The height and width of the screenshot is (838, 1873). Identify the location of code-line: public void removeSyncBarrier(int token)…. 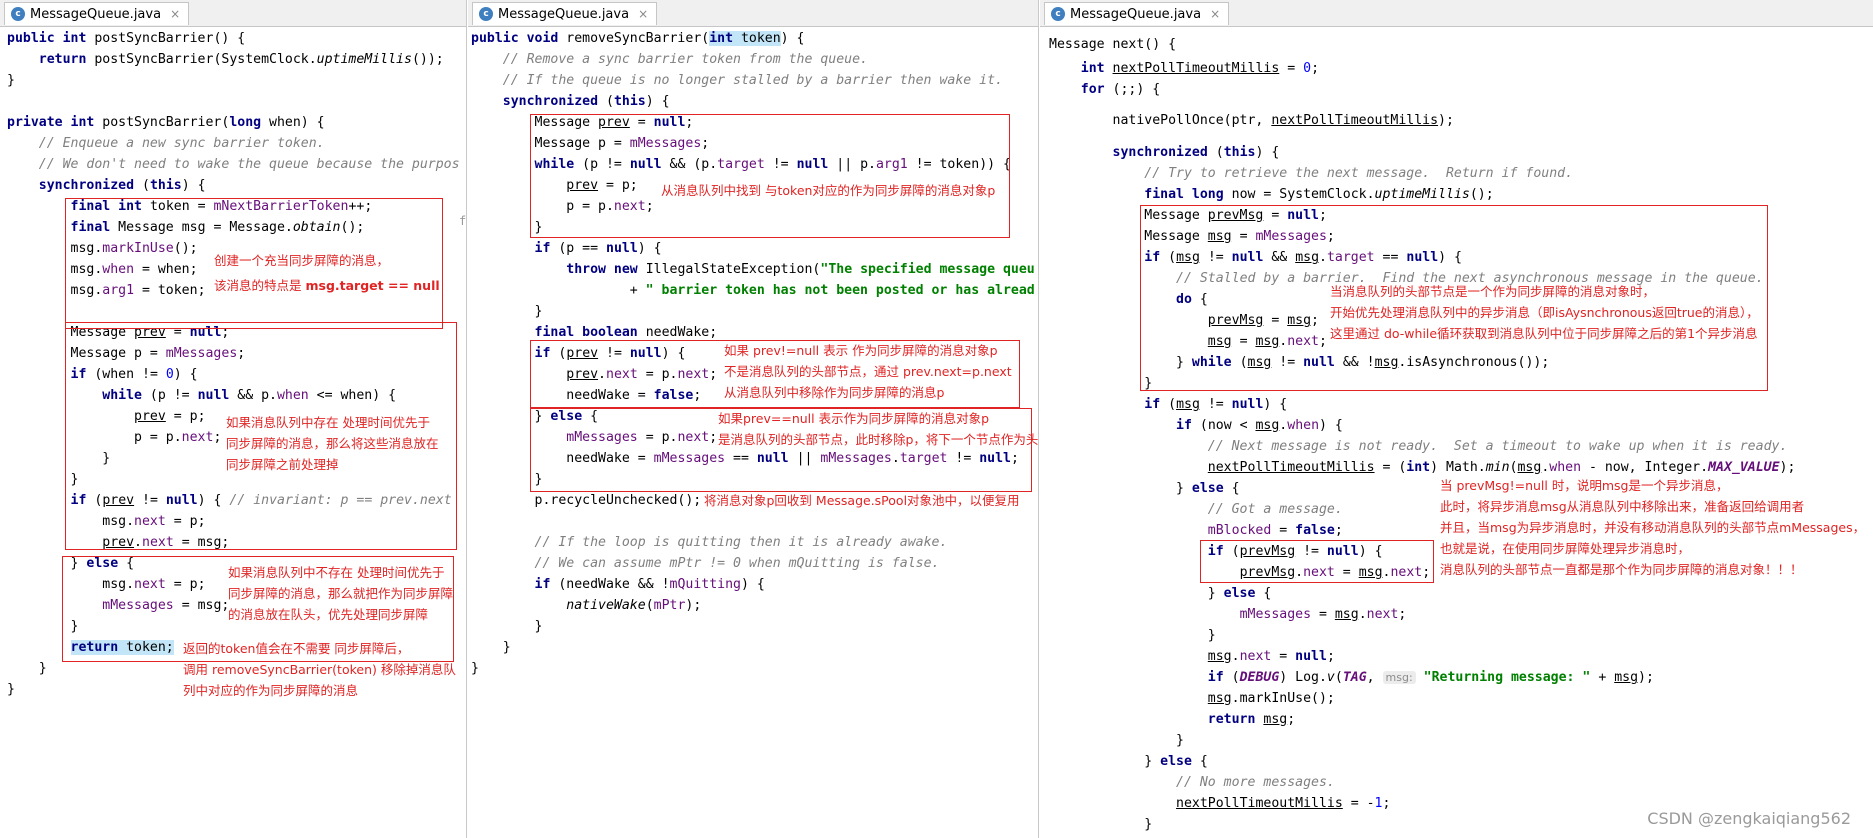
(638, 38).